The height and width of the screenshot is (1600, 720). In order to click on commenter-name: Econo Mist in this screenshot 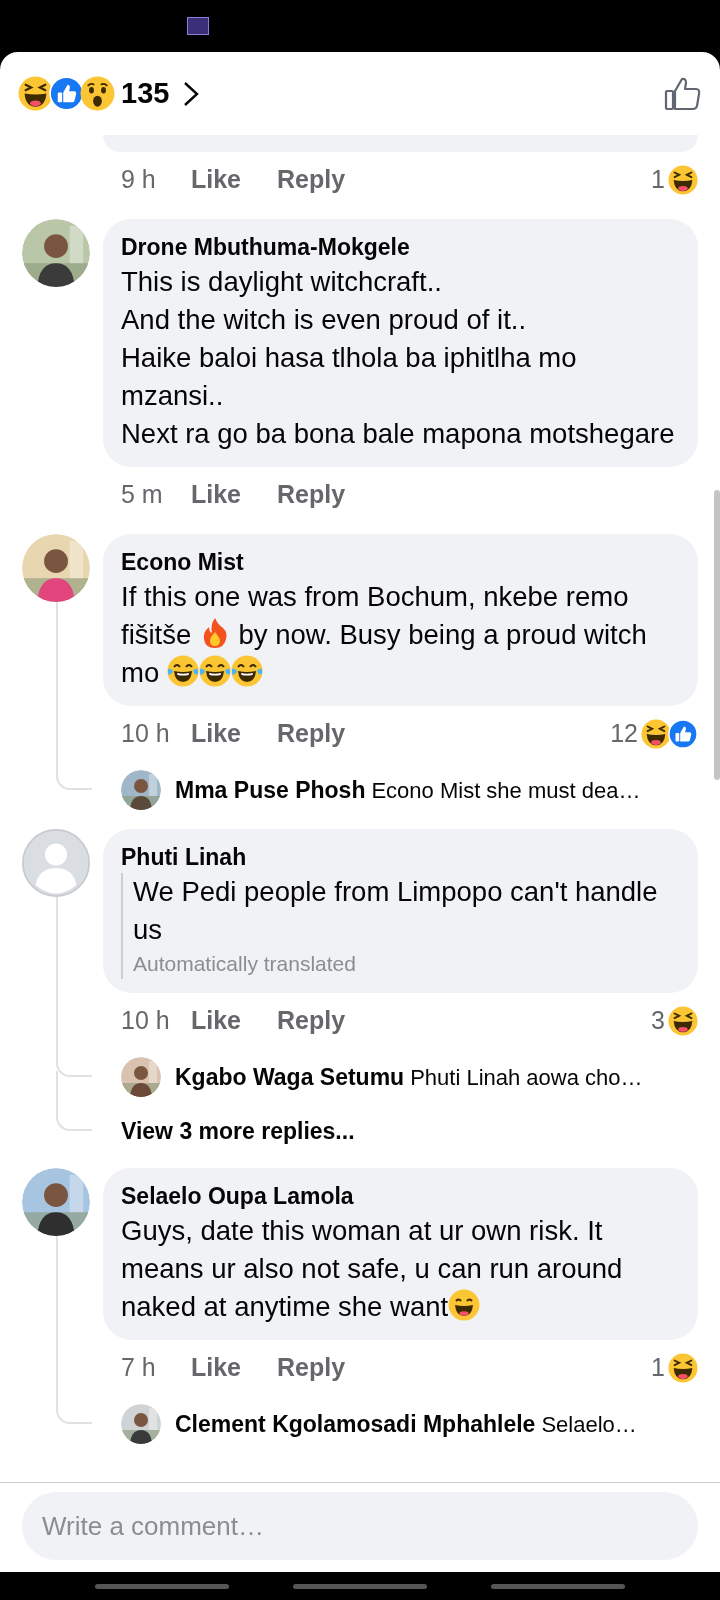, I will do `click(400, 562)`.